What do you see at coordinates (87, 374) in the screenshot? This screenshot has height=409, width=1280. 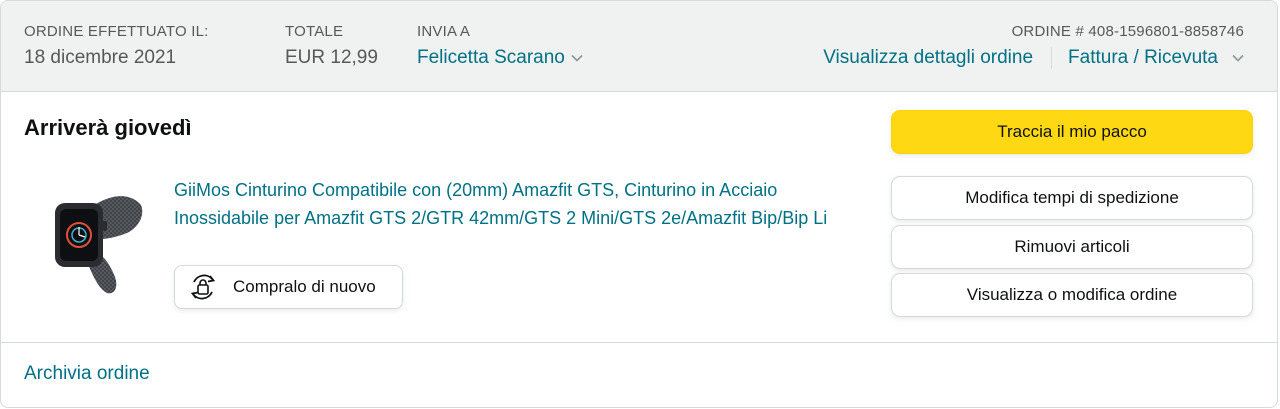 I see `archive-order-link: Archivia ordine` at bounding box center [87, 374].